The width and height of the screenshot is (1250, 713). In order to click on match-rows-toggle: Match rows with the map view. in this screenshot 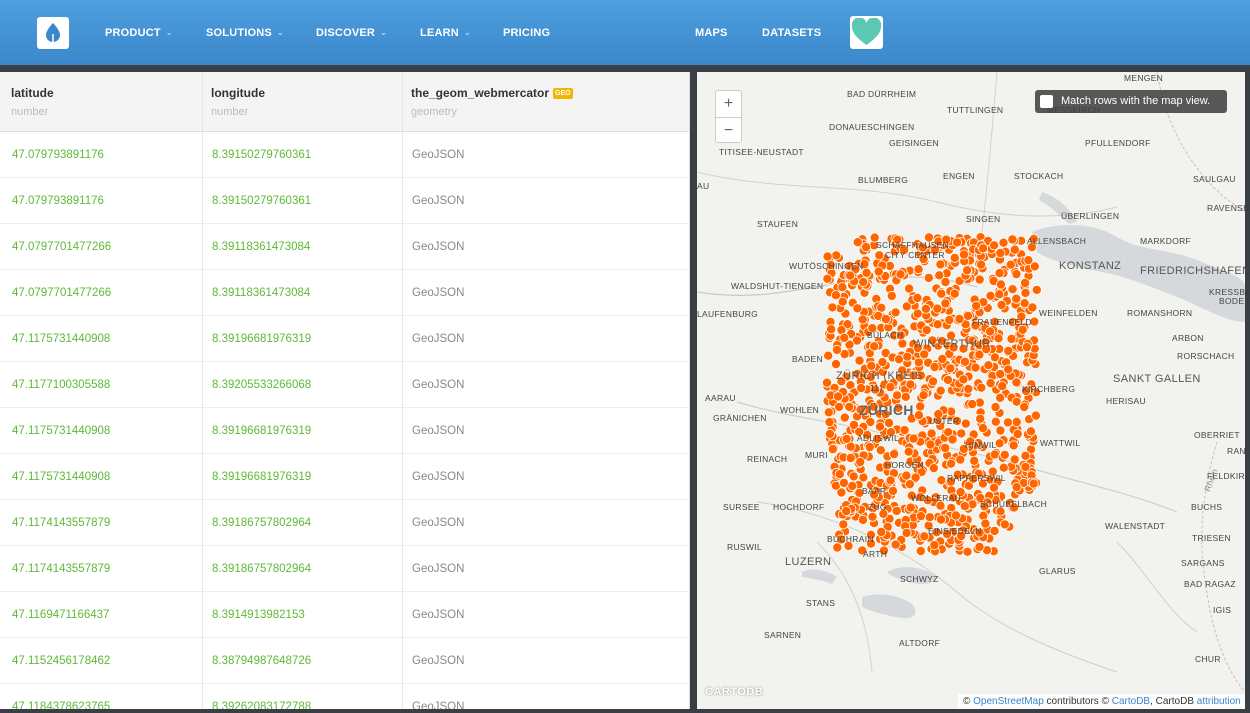, I will do `click(1131, 101)`.